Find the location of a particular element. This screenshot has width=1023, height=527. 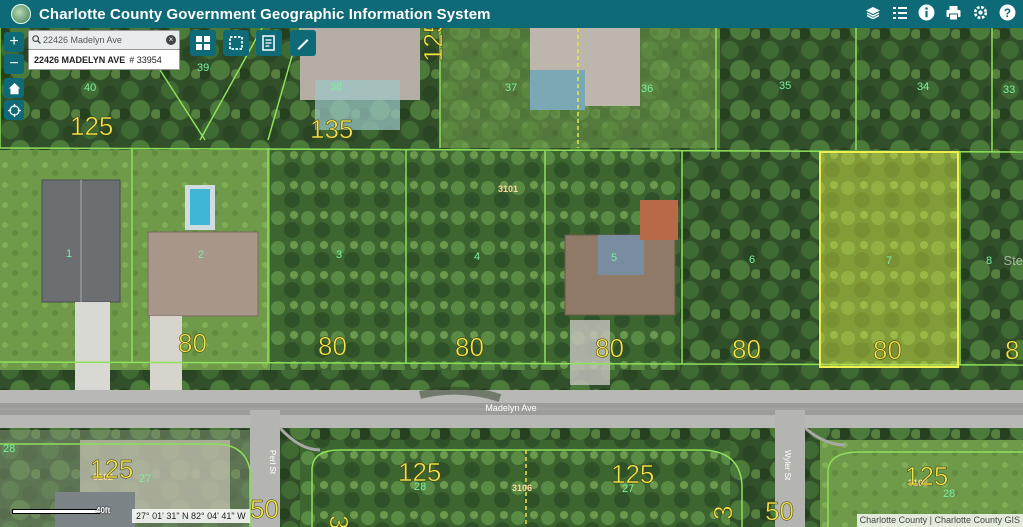

select-box-icon is located at coordinates (236, 43).